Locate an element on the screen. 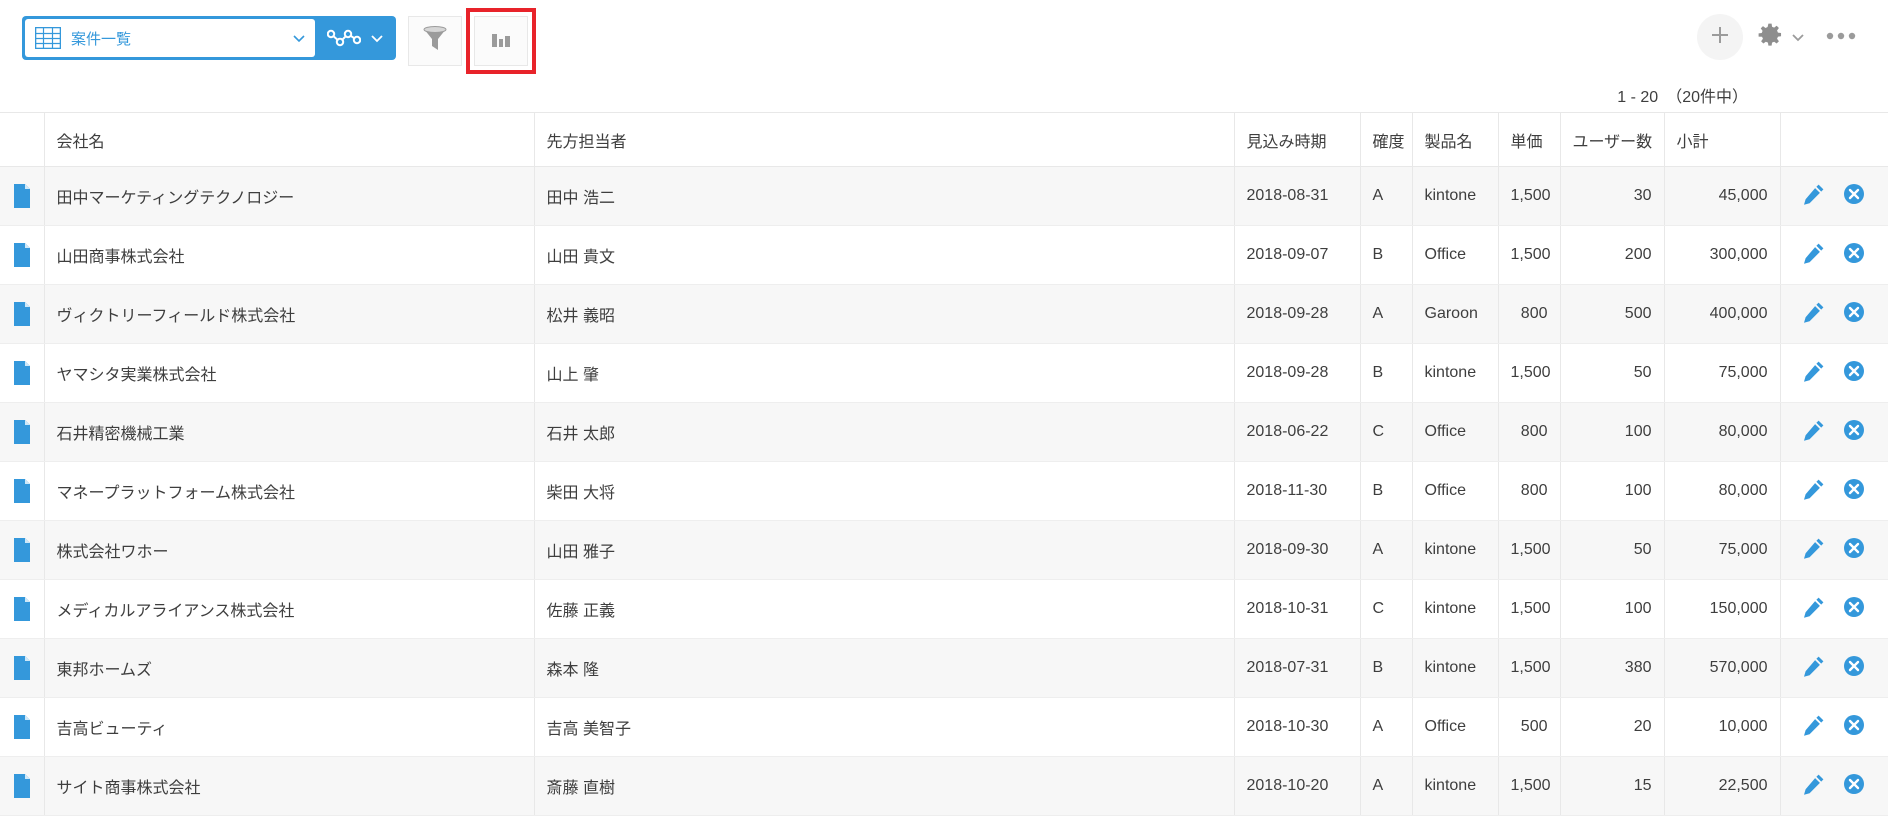  cell-subtotal: 75,000 is located at coordinates (1722, 550).